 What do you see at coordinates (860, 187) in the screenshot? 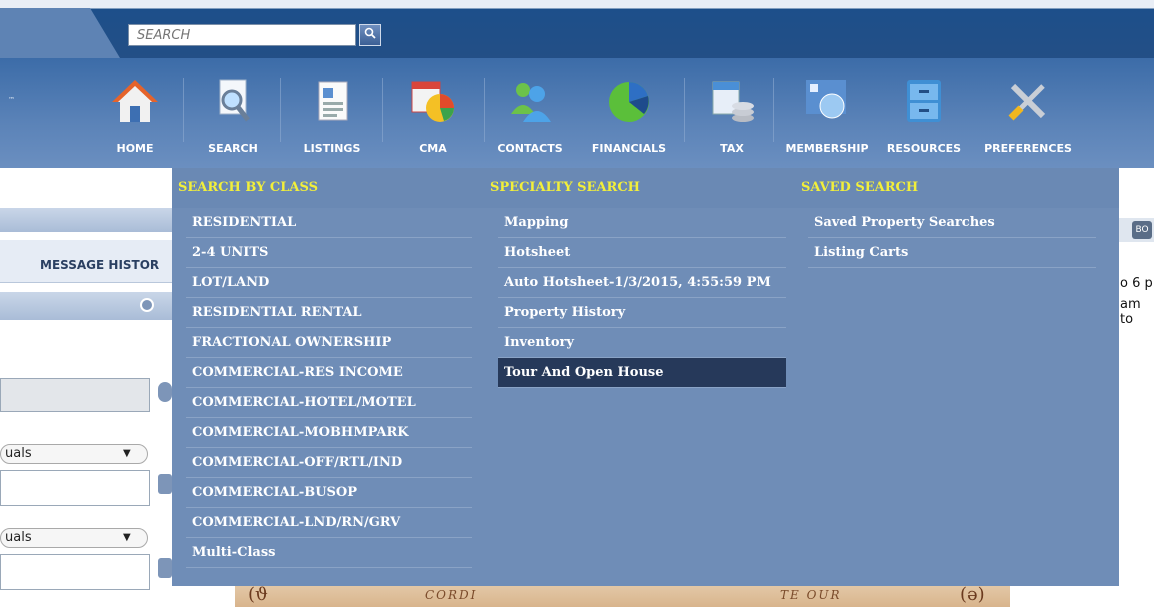
I see `heading-saved-search: SAVED SEARCH` at bounding box center [860, 187].